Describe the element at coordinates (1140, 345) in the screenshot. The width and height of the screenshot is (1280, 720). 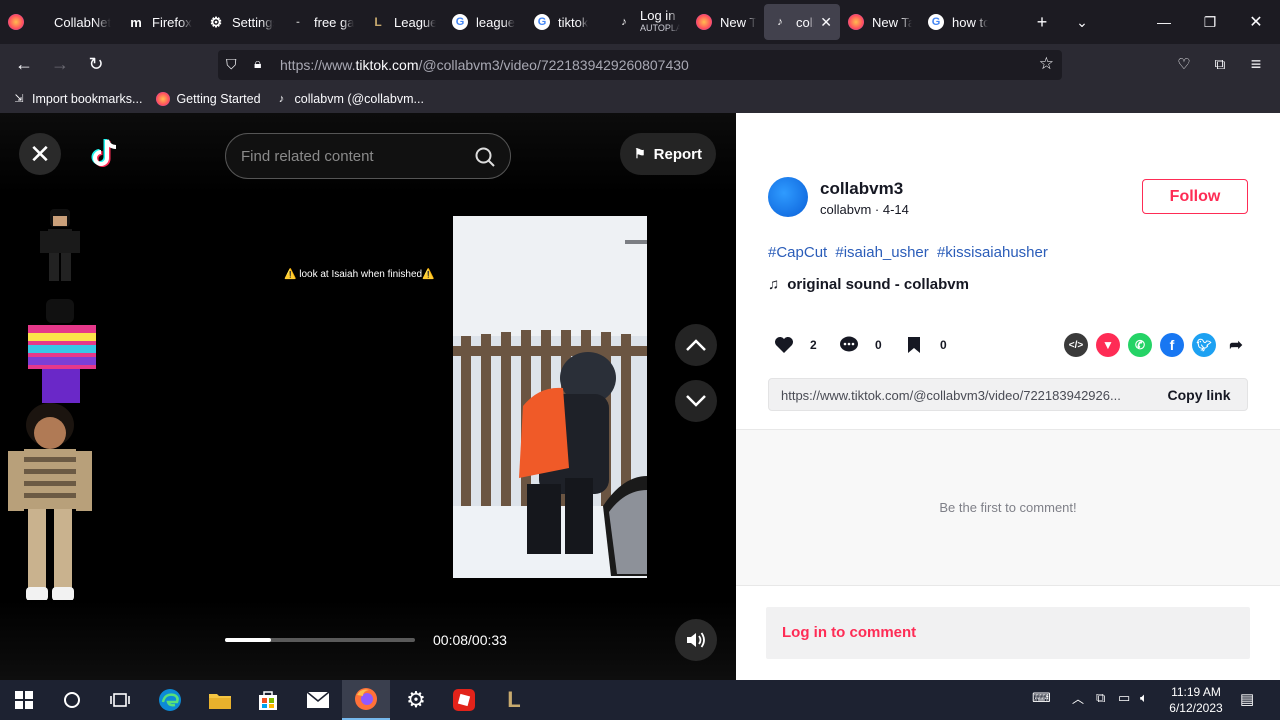
I see `whatsapp-icon: ✆` at that location.